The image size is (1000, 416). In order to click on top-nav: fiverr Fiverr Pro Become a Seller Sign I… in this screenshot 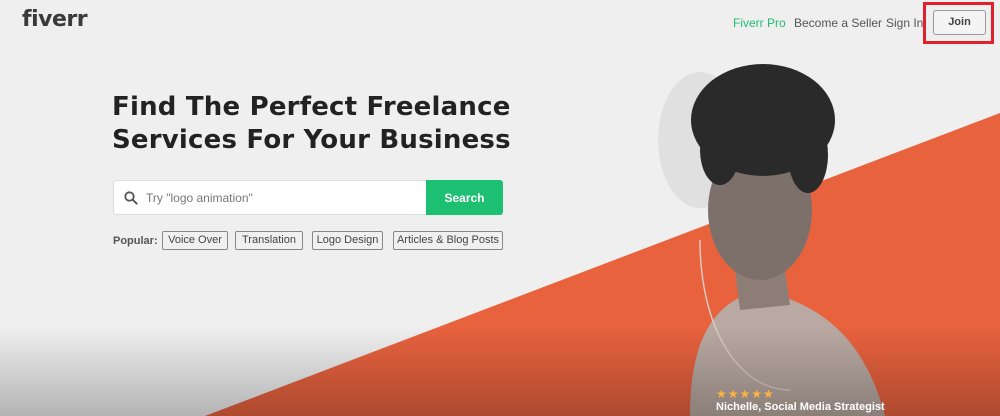, I will do `click(500, 23)`.